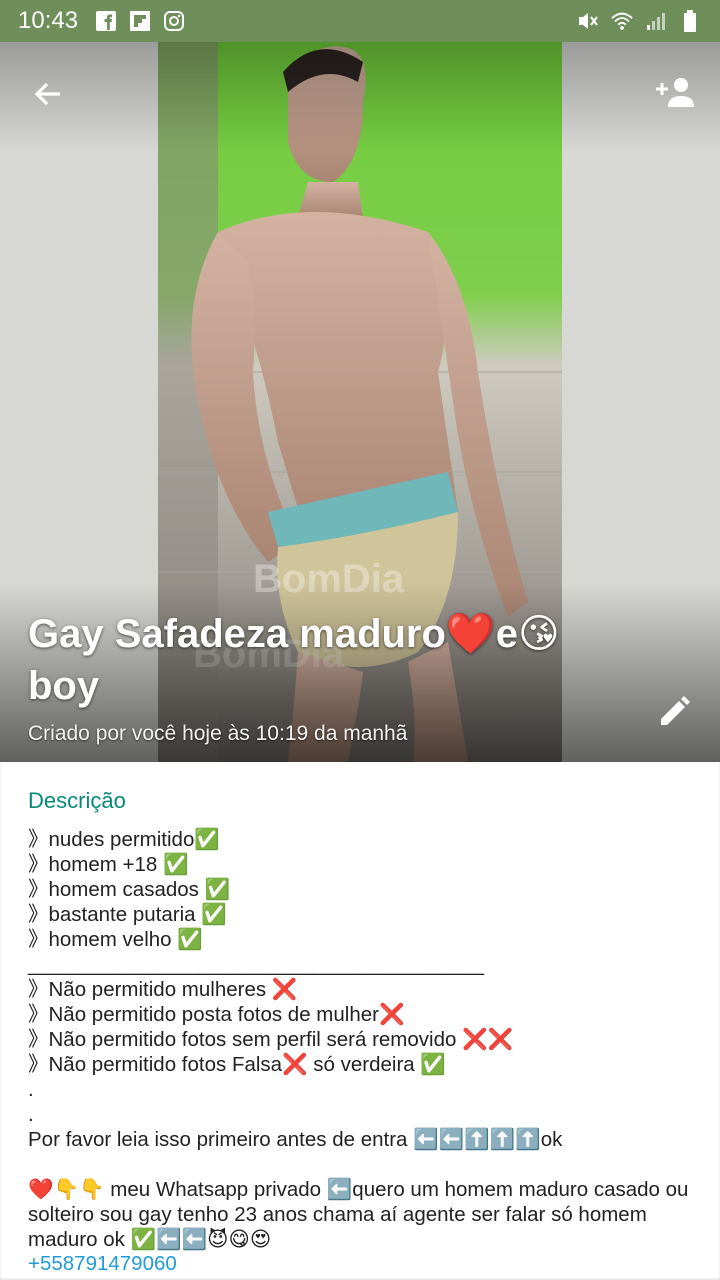 This screenshot has width=720, height=1280. I want to click on back-button, so click(48, 94).